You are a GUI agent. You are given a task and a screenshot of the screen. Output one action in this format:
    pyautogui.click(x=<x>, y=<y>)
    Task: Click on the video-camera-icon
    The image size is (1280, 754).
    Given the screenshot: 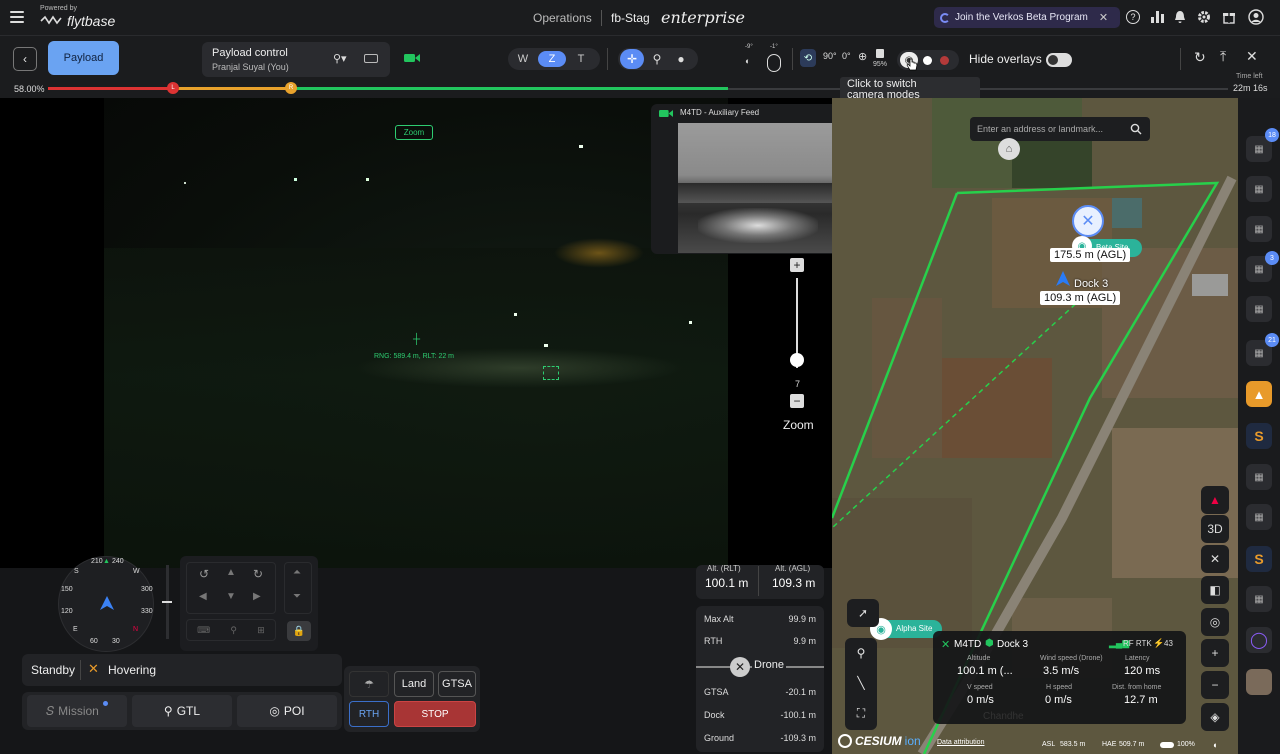 What is the action you would take?
    pyautogui.click(x=412, y=58)
    